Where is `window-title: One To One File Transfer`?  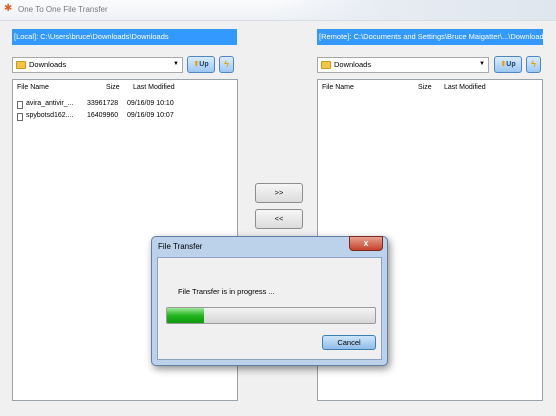
window-title: One To One File Transfer is located at coordinates (63, 9).